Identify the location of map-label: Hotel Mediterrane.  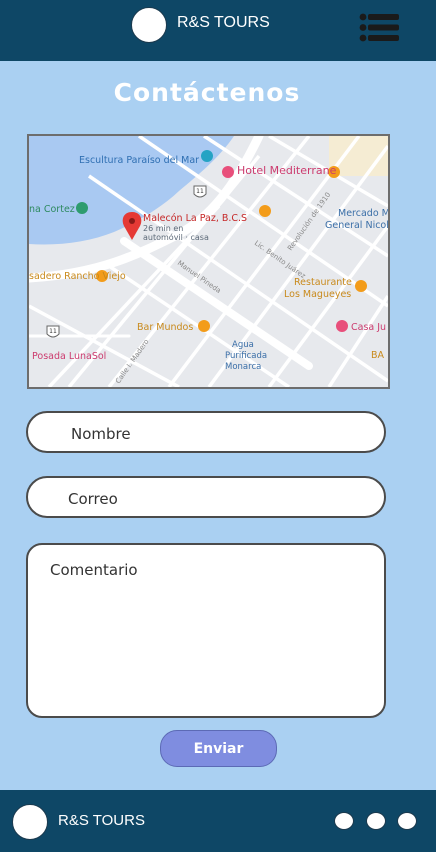
(287, 170).